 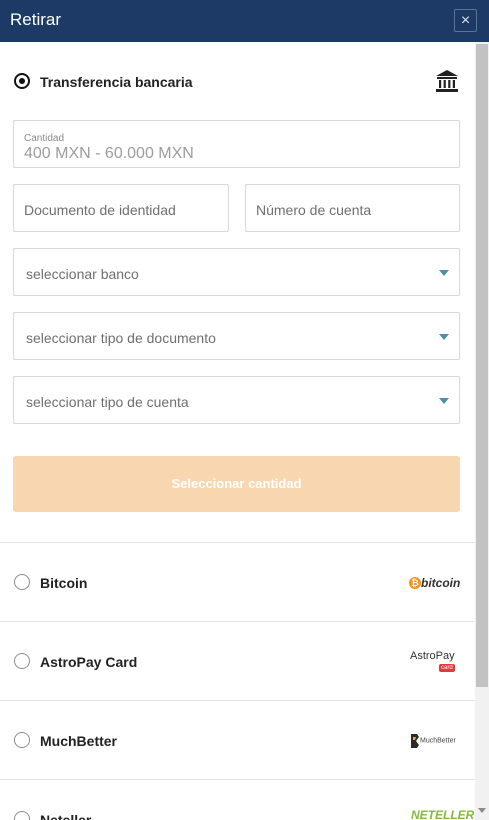 What do you see at coordinates (236, 272) in the screenshot?
I see `bank-select: seleccionar banco` at bounding box center [236, 272].